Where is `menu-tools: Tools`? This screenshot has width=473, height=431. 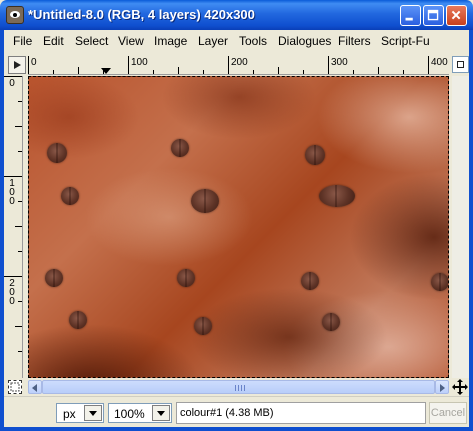
menu-tools: Tools is located at coordinates (253, 41).